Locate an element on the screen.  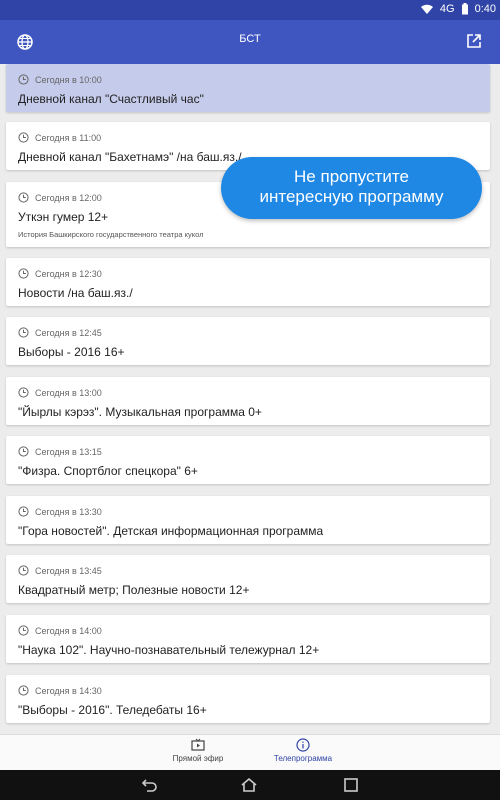
clock: 0:40 is located at coordinates (485, 9).